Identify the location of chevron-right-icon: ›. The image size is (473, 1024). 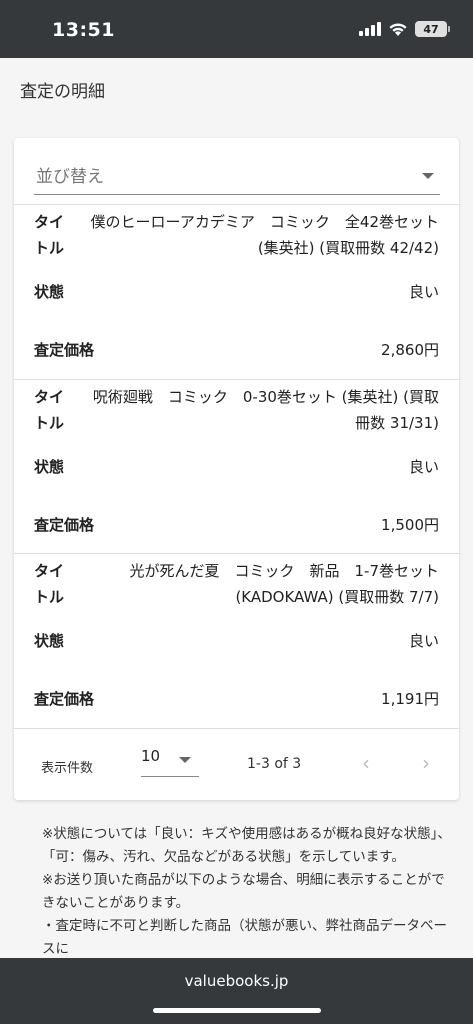
(426, 763).